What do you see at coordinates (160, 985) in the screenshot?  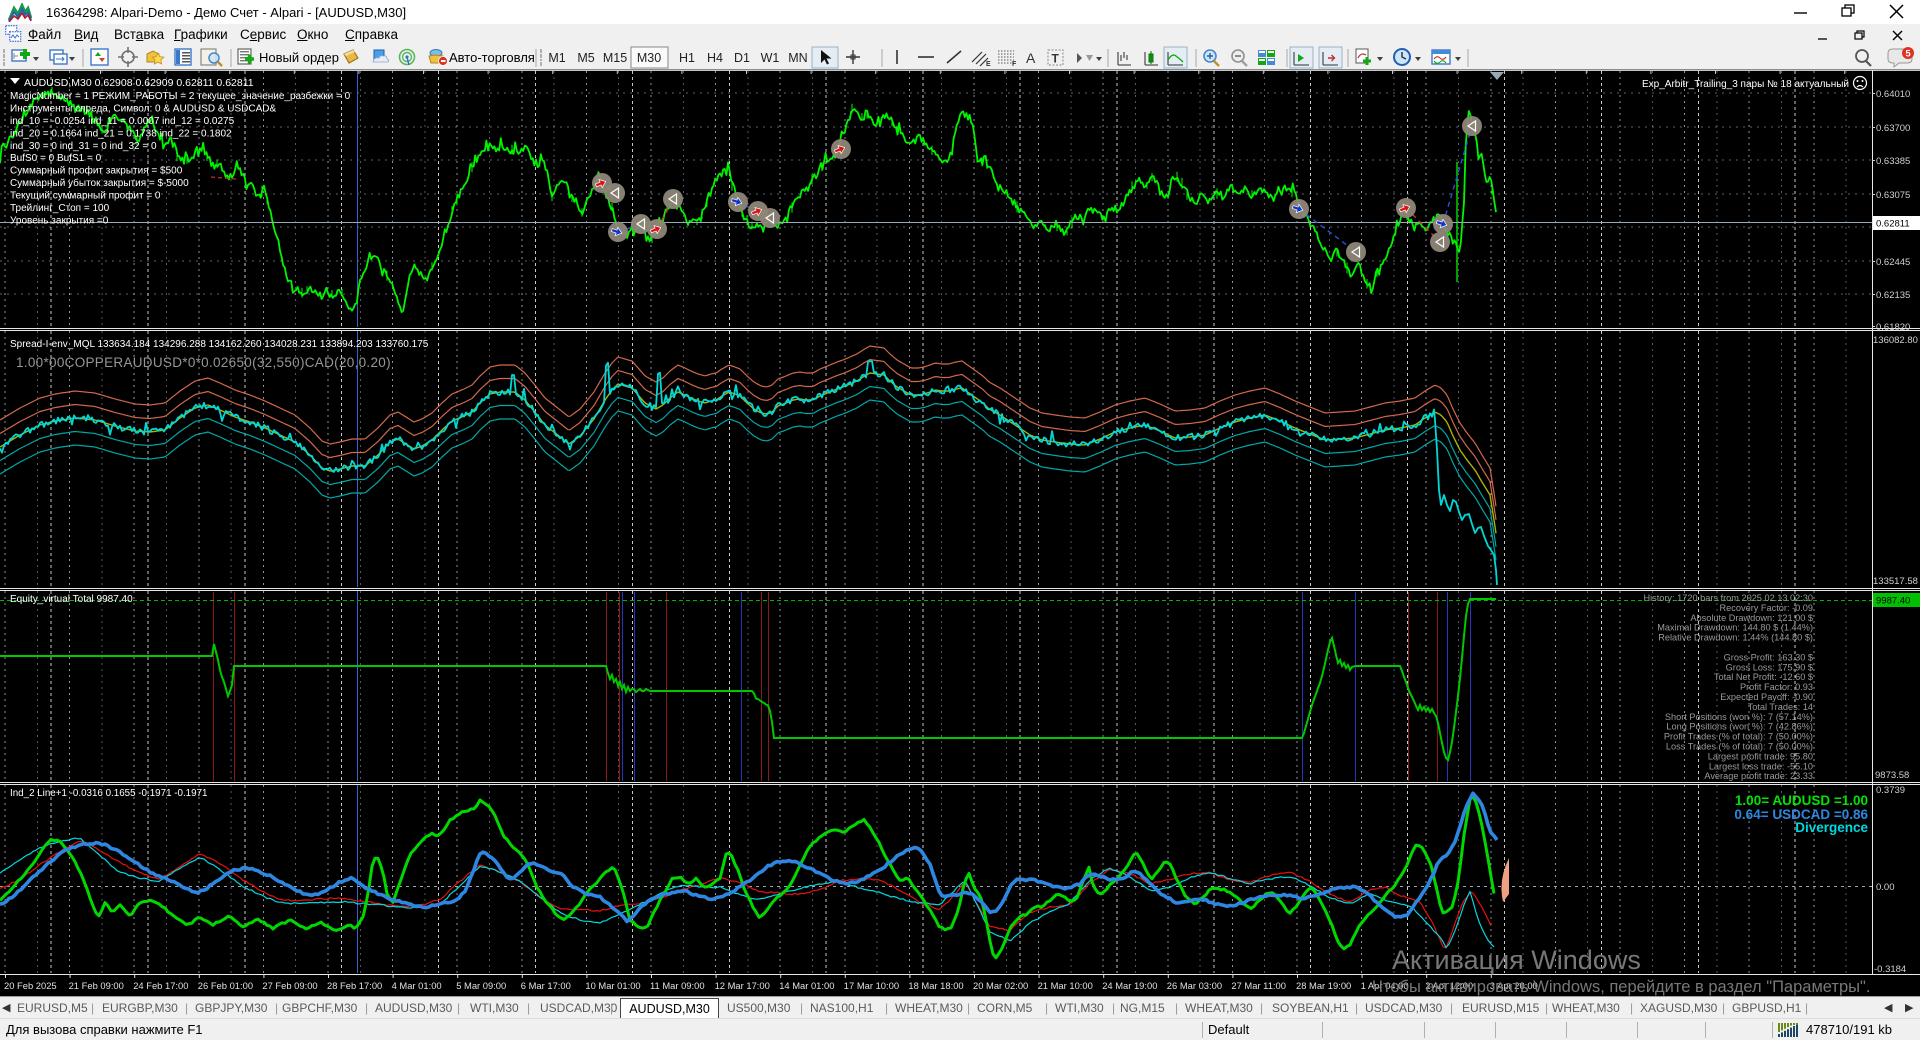 I see `svg-text: 24 Feb 17:00` at bounding box center [160, 985].